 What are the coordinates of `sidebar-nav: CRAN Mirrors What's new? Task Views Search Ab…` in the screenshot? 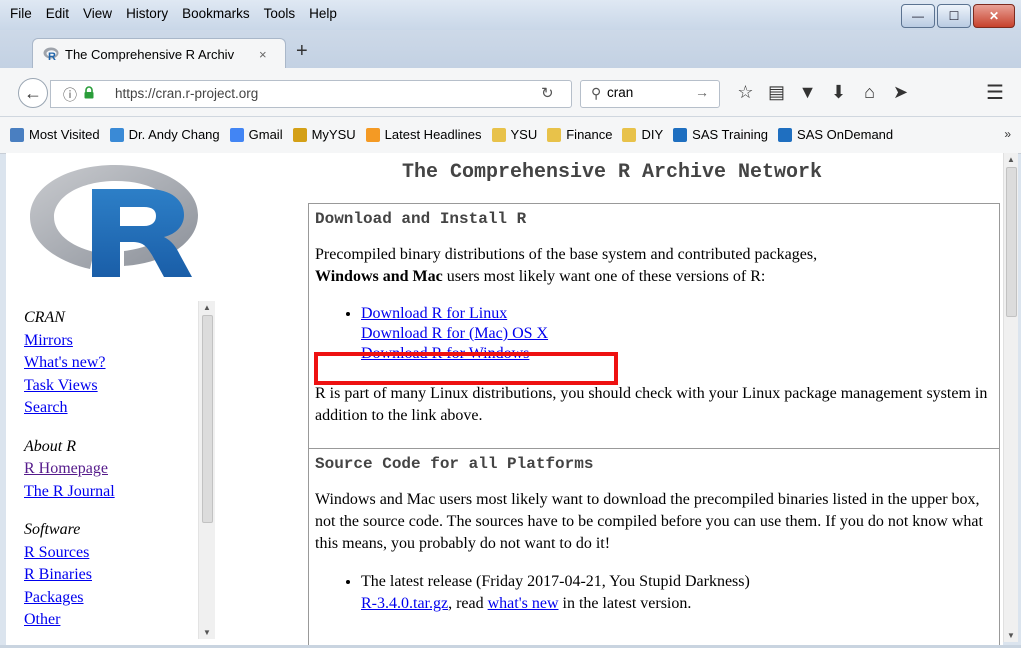 It's located at (124, 476).